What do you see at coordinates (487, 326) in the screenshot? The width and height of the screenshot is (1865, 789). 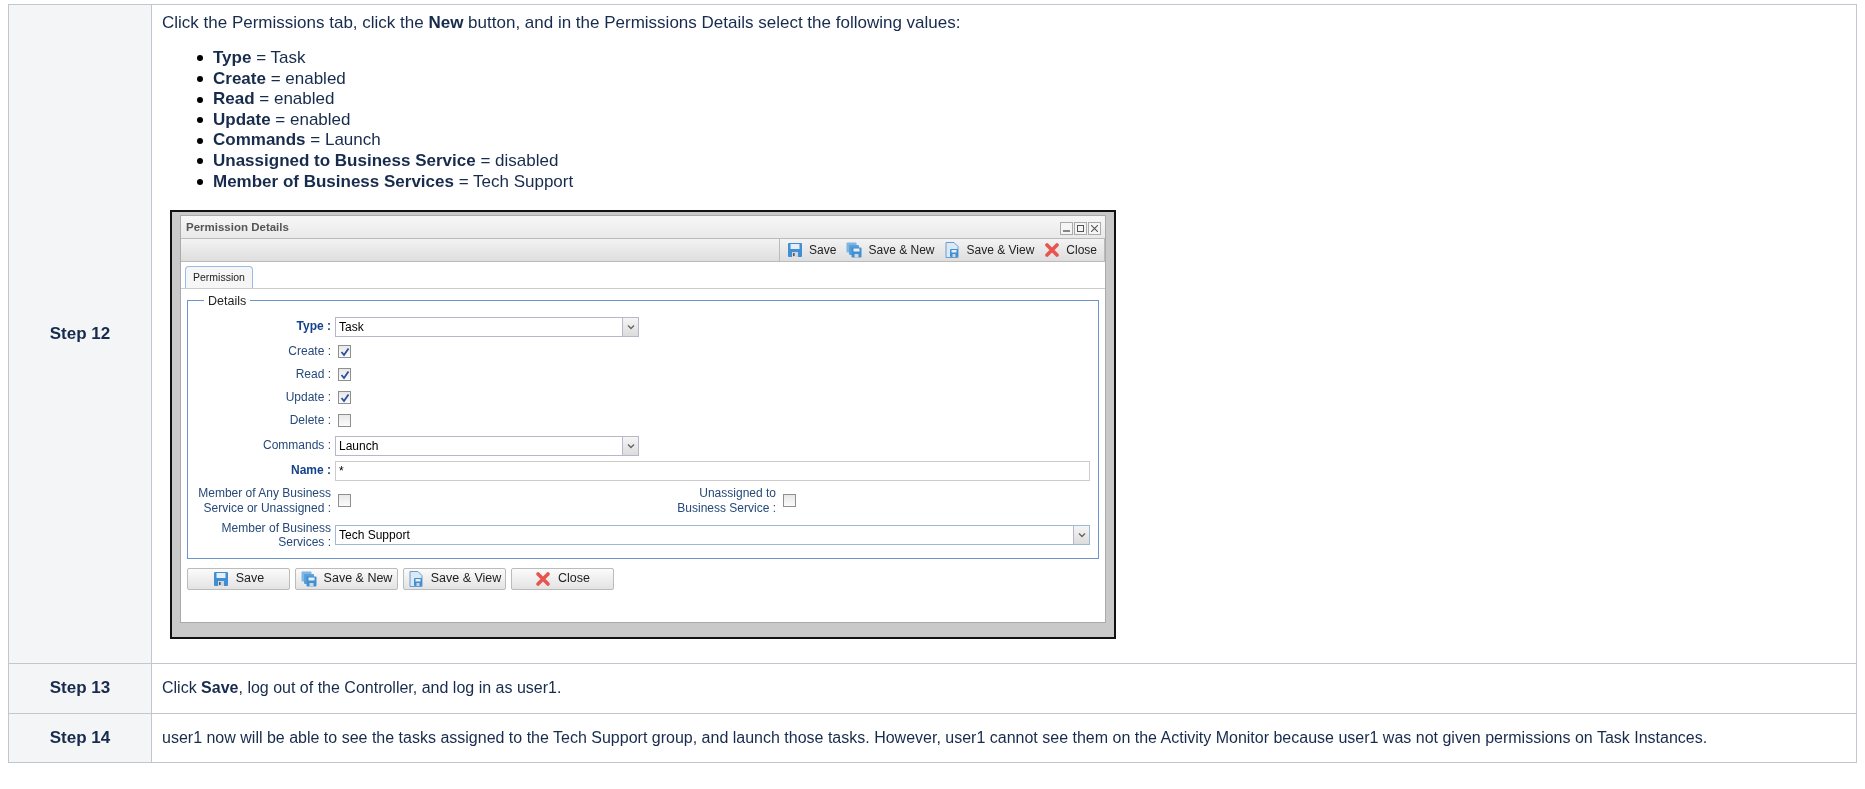 I see `dropdown-field: Task` at bounding box center [487, 326].